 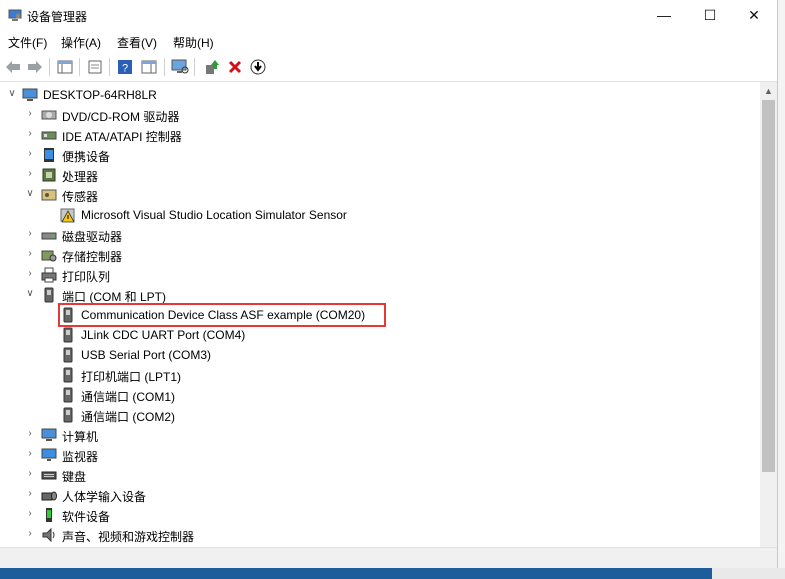 I want to click on tree-child-port-com3: USB Serial Port (COM3), so click(x=380, y=355).